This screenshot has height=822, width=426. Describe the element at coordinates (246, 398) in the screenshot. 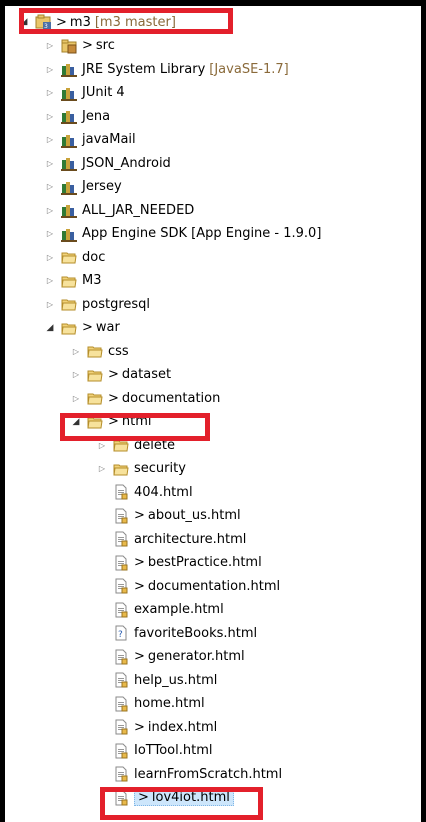

I see `tree-row-documentation: ▷ > documentation` at that location.